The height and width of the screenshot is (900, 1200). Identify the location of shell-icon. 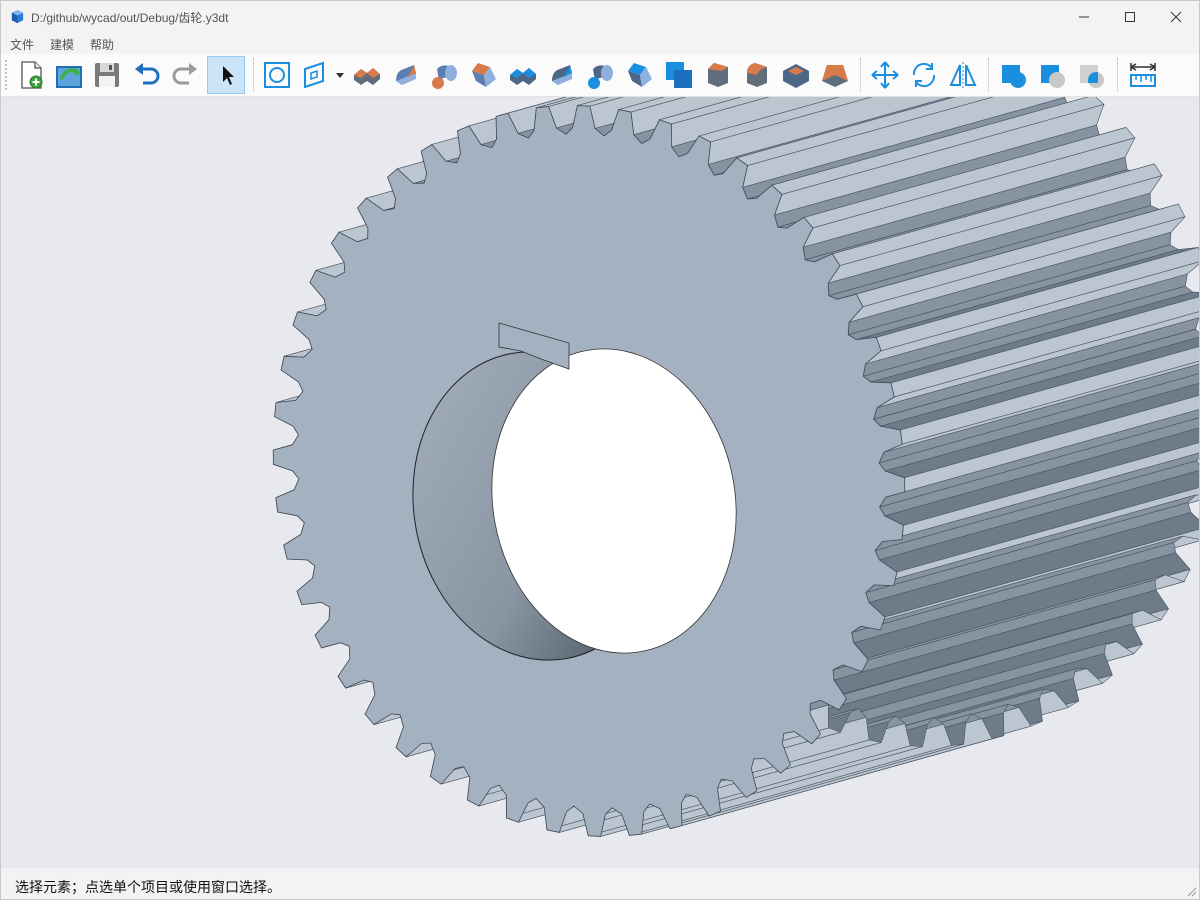
(796, 76).